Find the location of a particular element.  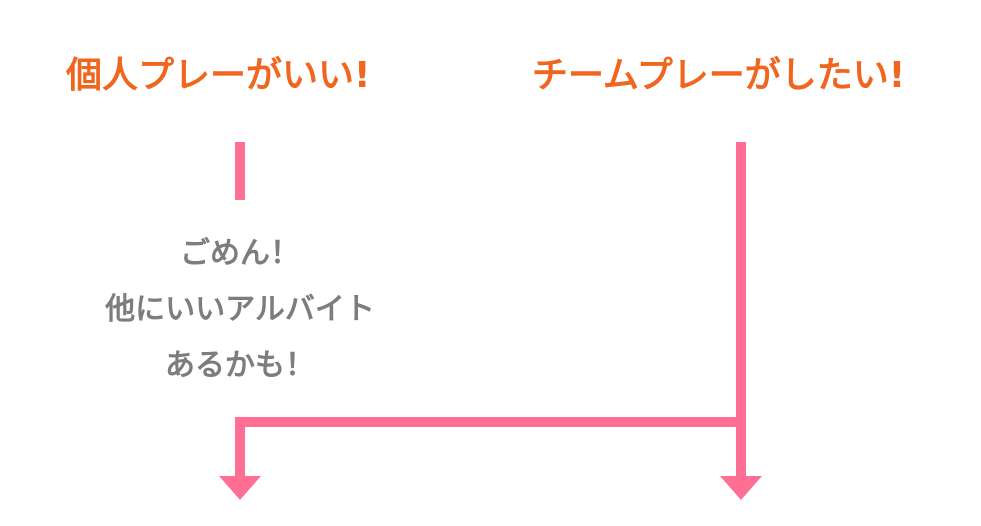

note-line-2: 他にいいアルバイト is located at coordinates (240, 309).